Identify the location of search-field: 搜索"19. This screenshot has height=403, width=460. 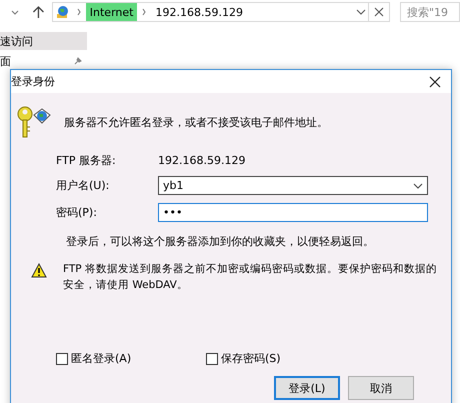
(430, 12).